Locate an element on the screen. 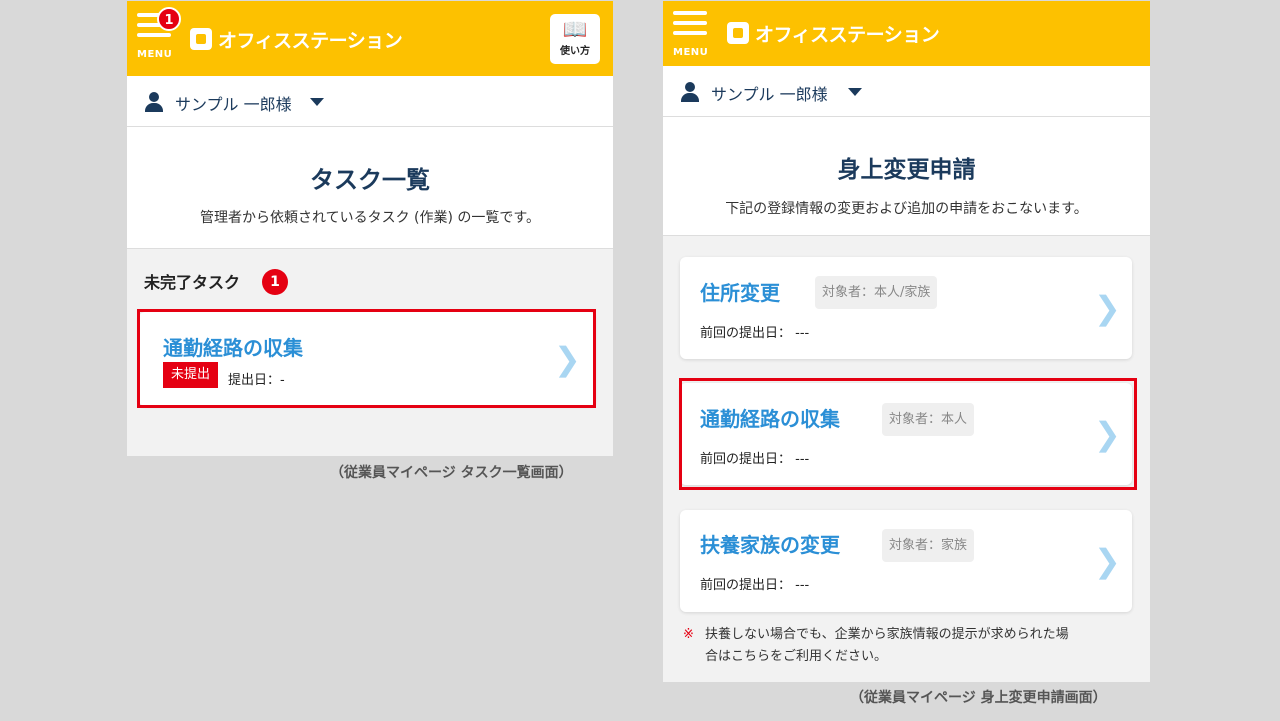  page-header: 身上変更申請 下記の登録情報の変更および追加の申請をおこないます。 is located at coordinates (906, 176).